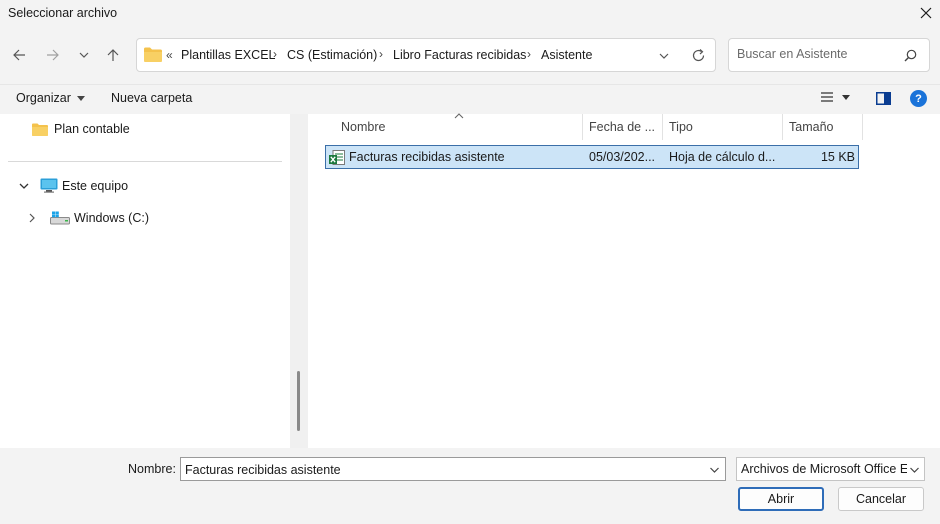 Image resolution: width=940 pixels, height=524 pixels. Describe the element at coordinates (332, 55) in the screenshot. I see `breadcrumb-item: CS (Estimación)` at that location.